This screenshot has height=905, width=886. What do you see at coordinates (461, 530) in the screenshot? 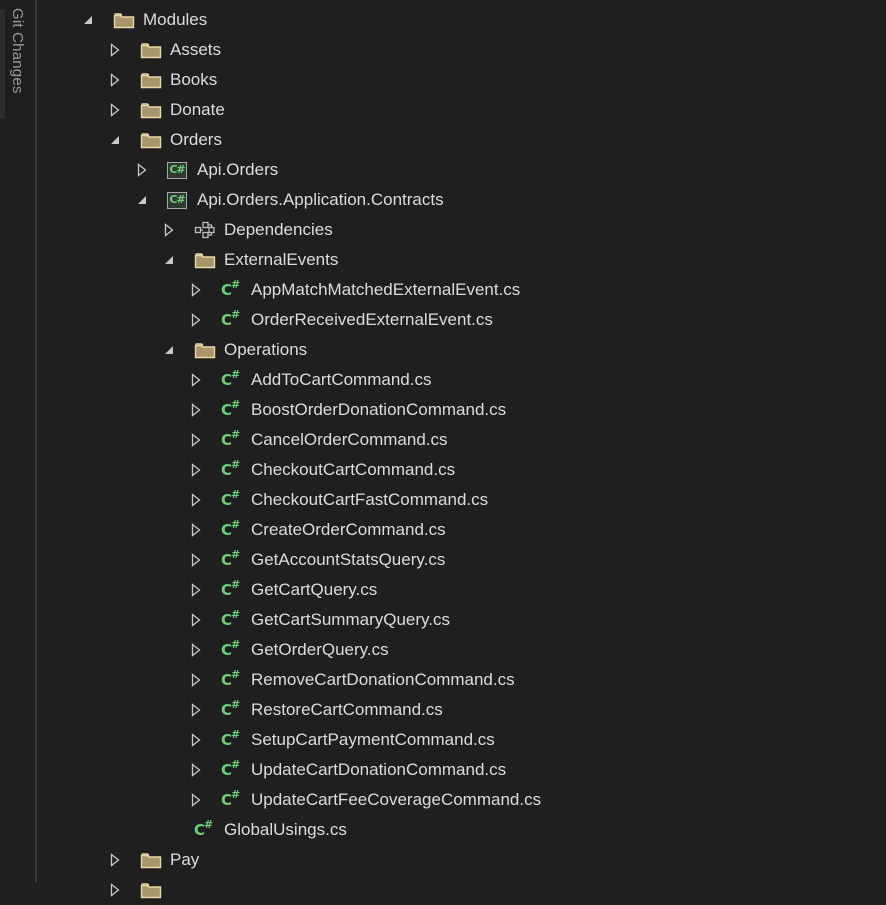
I see `file-item: C# CreateOrderCommand.cs` at bounding box center [461, 530].